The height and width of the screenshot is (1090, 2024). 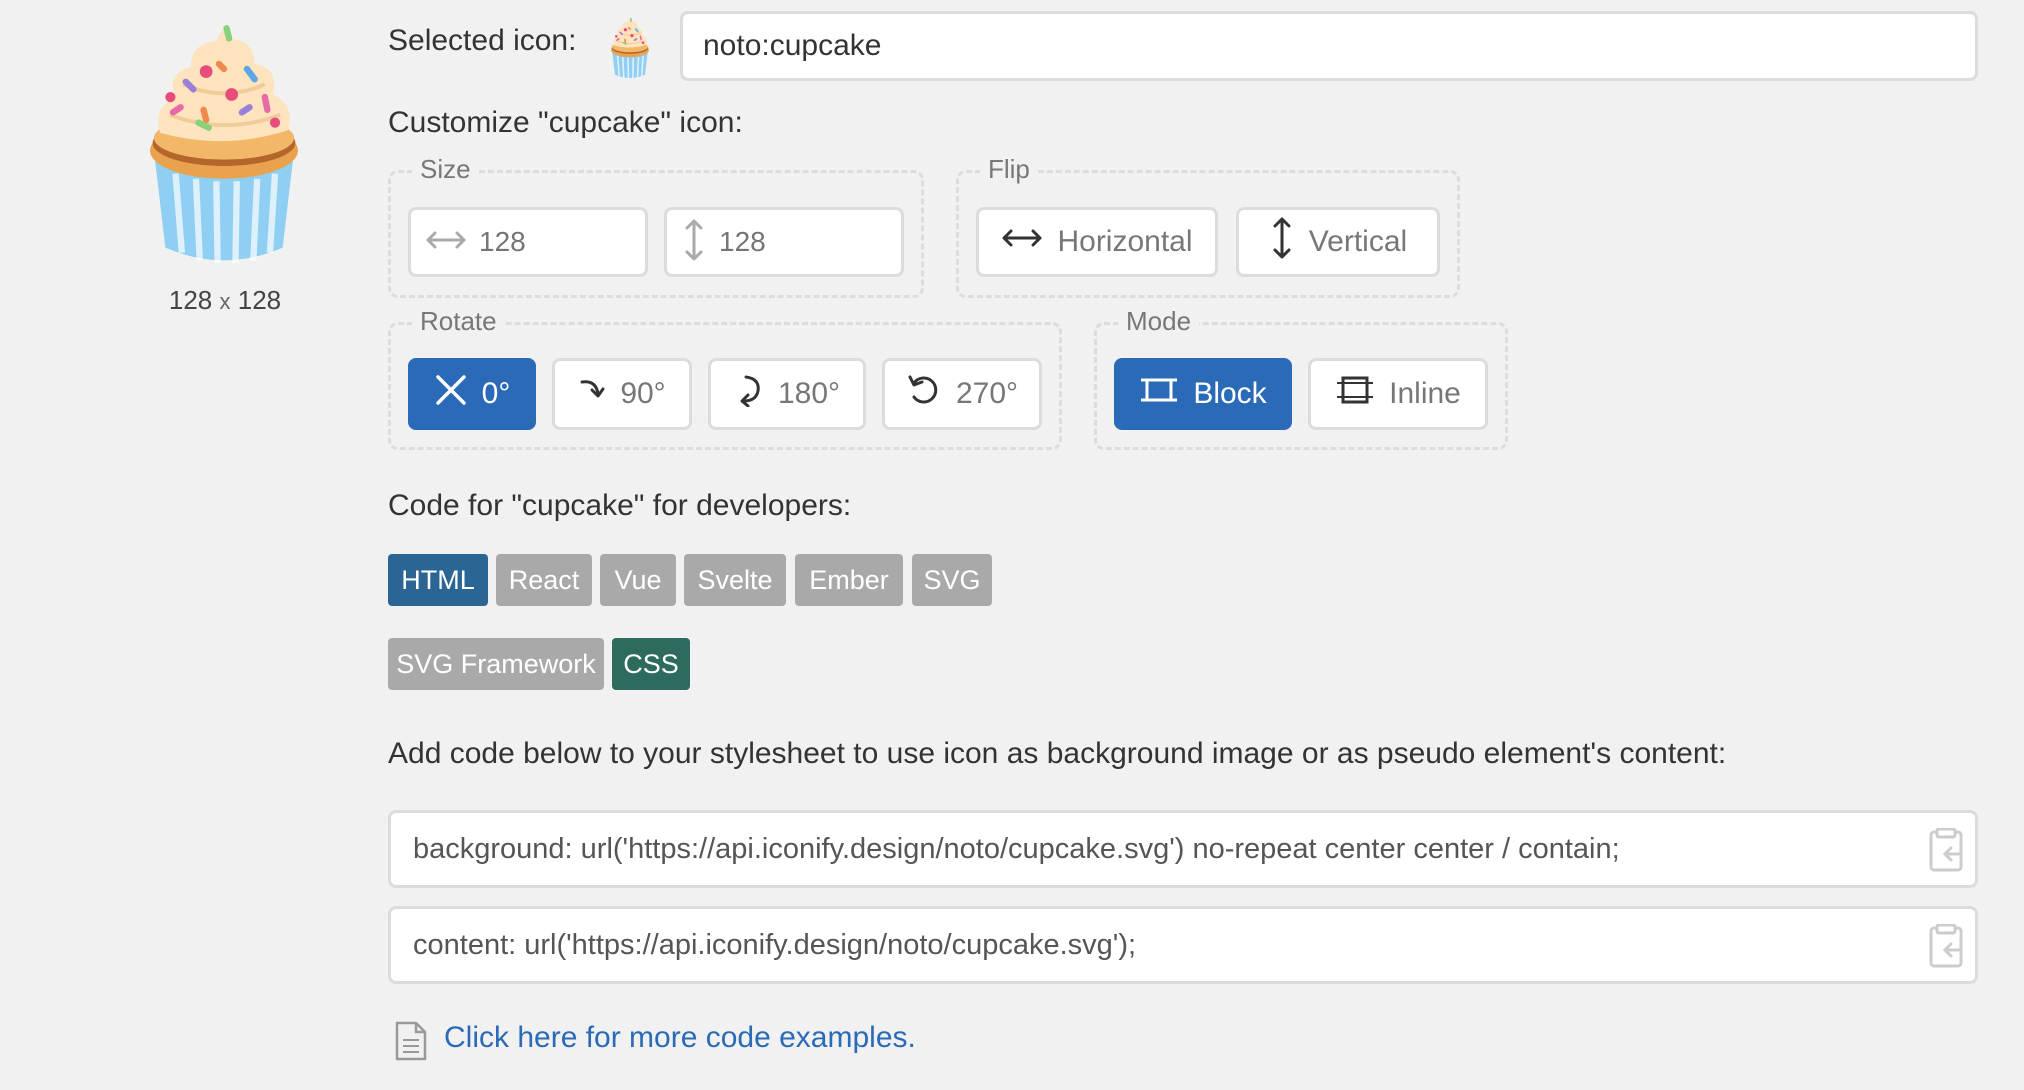 I want to click on rotate-180-icon, so click(x=749, y=394).